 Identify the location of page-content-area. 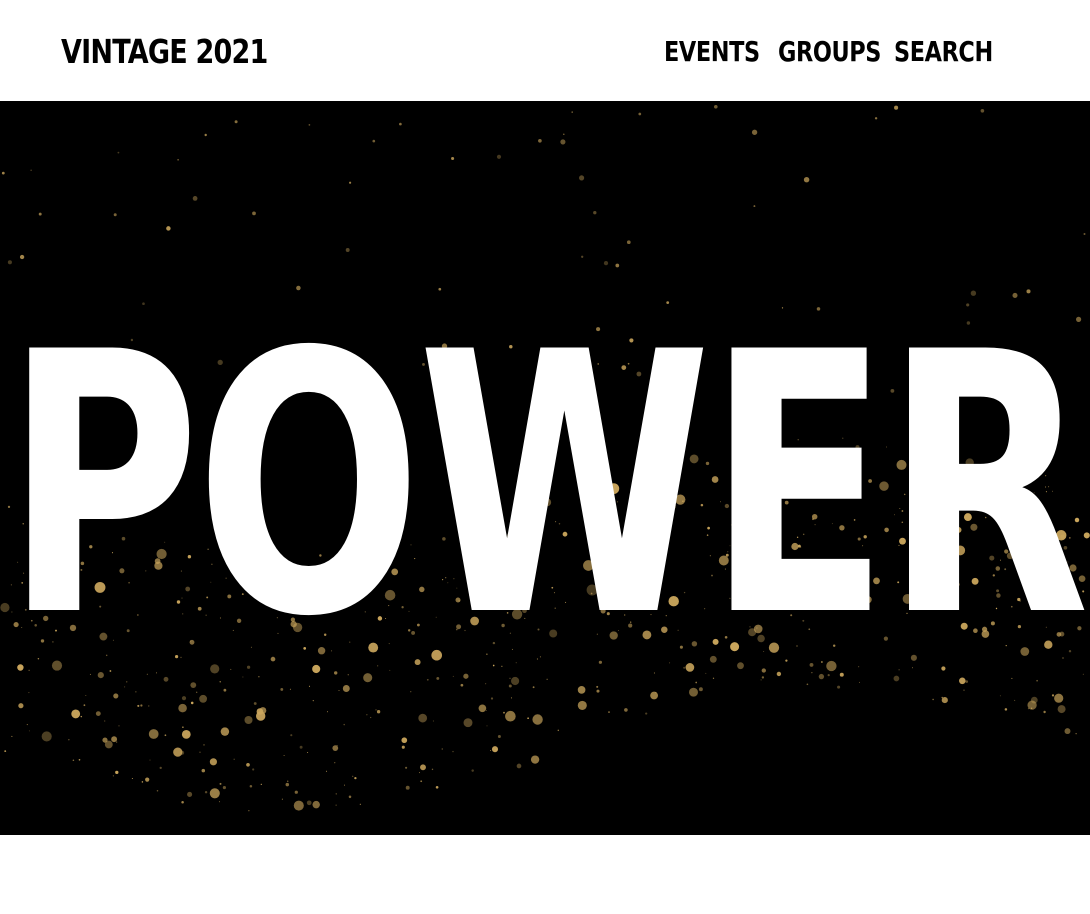
(545, 874).